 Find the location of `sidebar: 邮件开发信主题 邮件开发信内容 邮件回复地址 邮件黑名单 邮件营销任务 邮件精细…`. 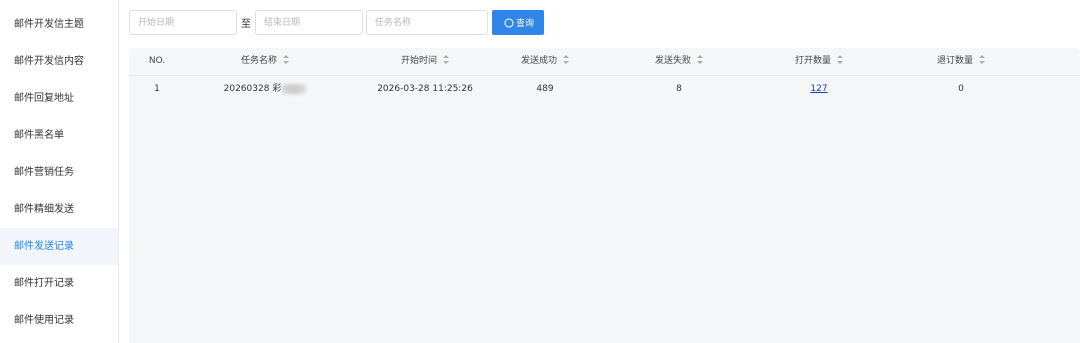

sidebar: 邮件开发信主题 邮件开发信内容 邮件回复地址 邮件黑名单 邮件营销任务 邮件精细… is located at coordinates (59, 171).